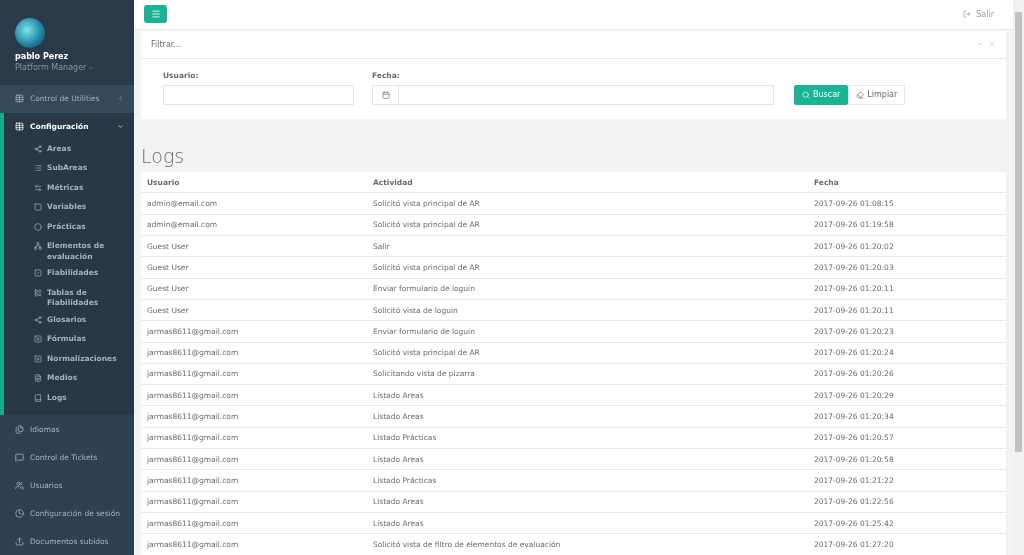  I want to click on square-icon, so click(38, 207).